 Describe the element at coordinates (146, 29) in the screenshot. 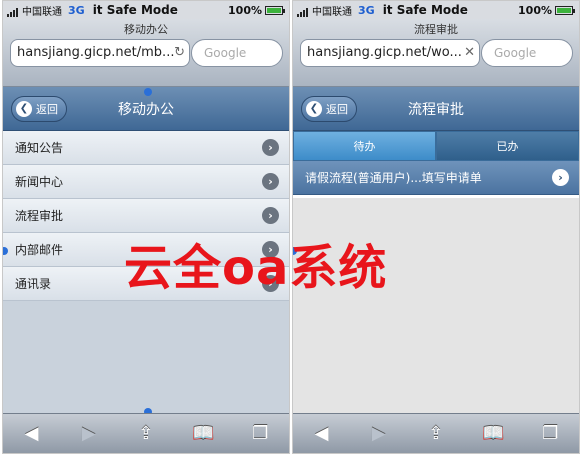

I see `page-title: 移动办公` at that location.